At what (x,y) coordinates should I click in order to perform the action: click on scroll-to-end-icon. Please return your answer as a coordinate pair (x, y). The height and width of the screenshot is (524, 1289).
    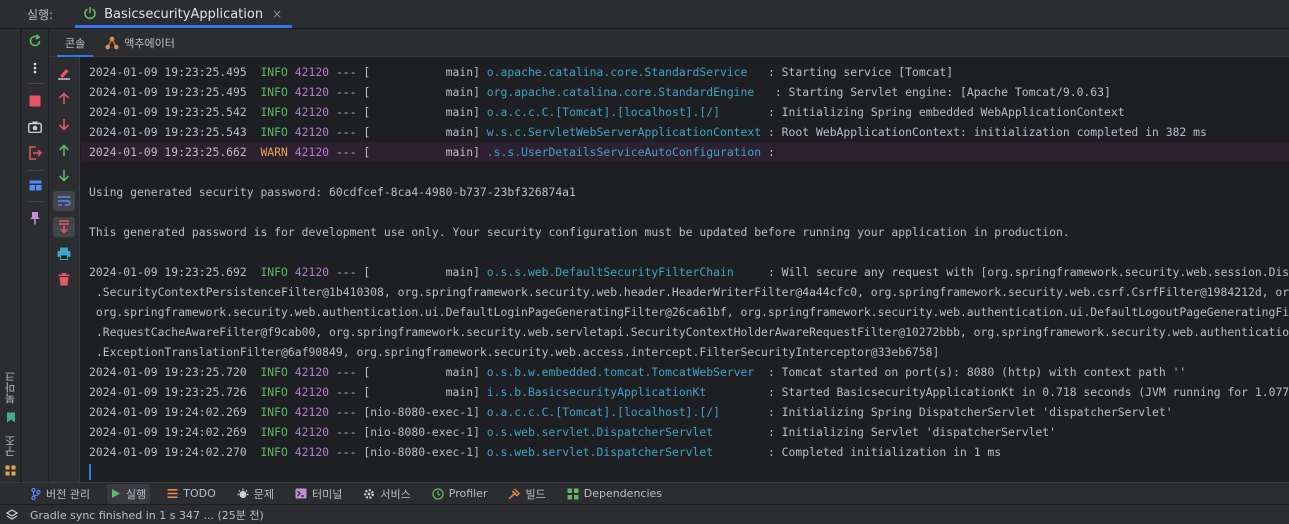
    Looking at the image, I should click on (64, 227).